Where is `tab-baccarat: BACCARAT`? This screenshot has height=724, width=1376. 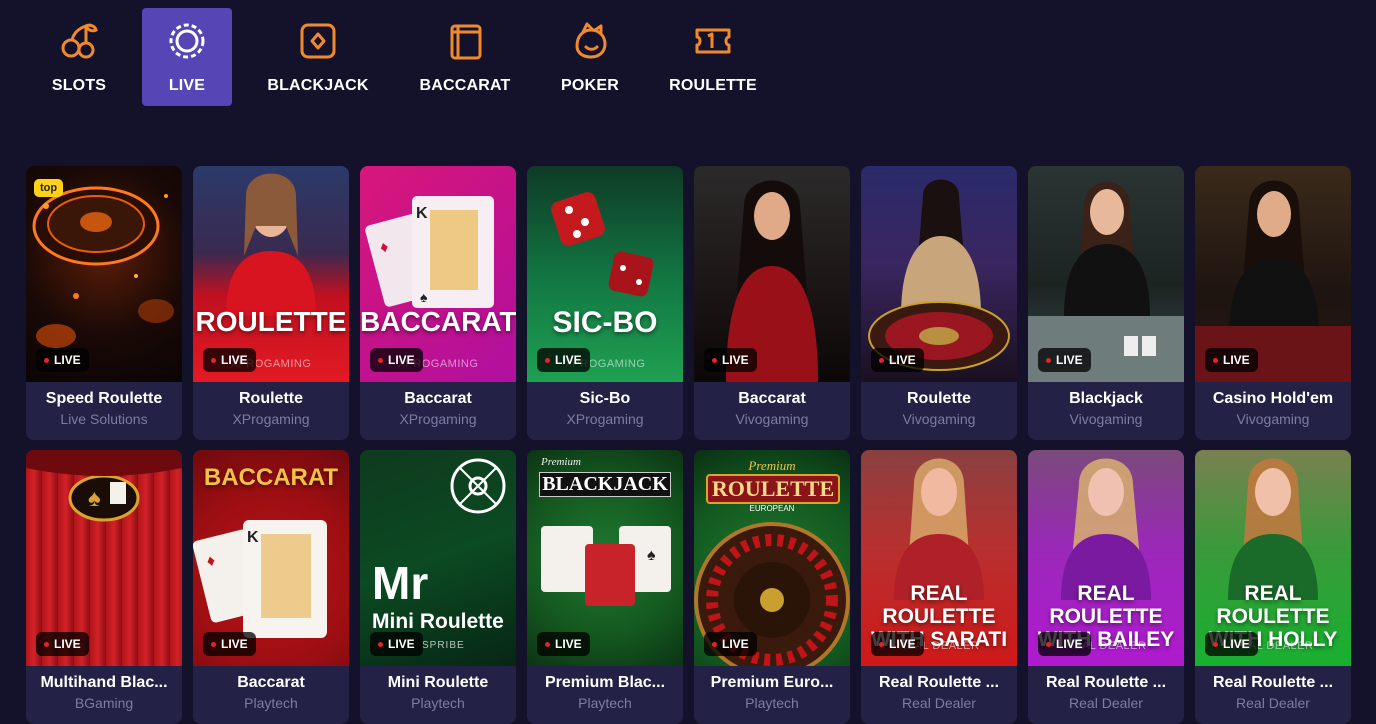
tab-baccarat: BACCARAT is located at coordinates (465, 57).